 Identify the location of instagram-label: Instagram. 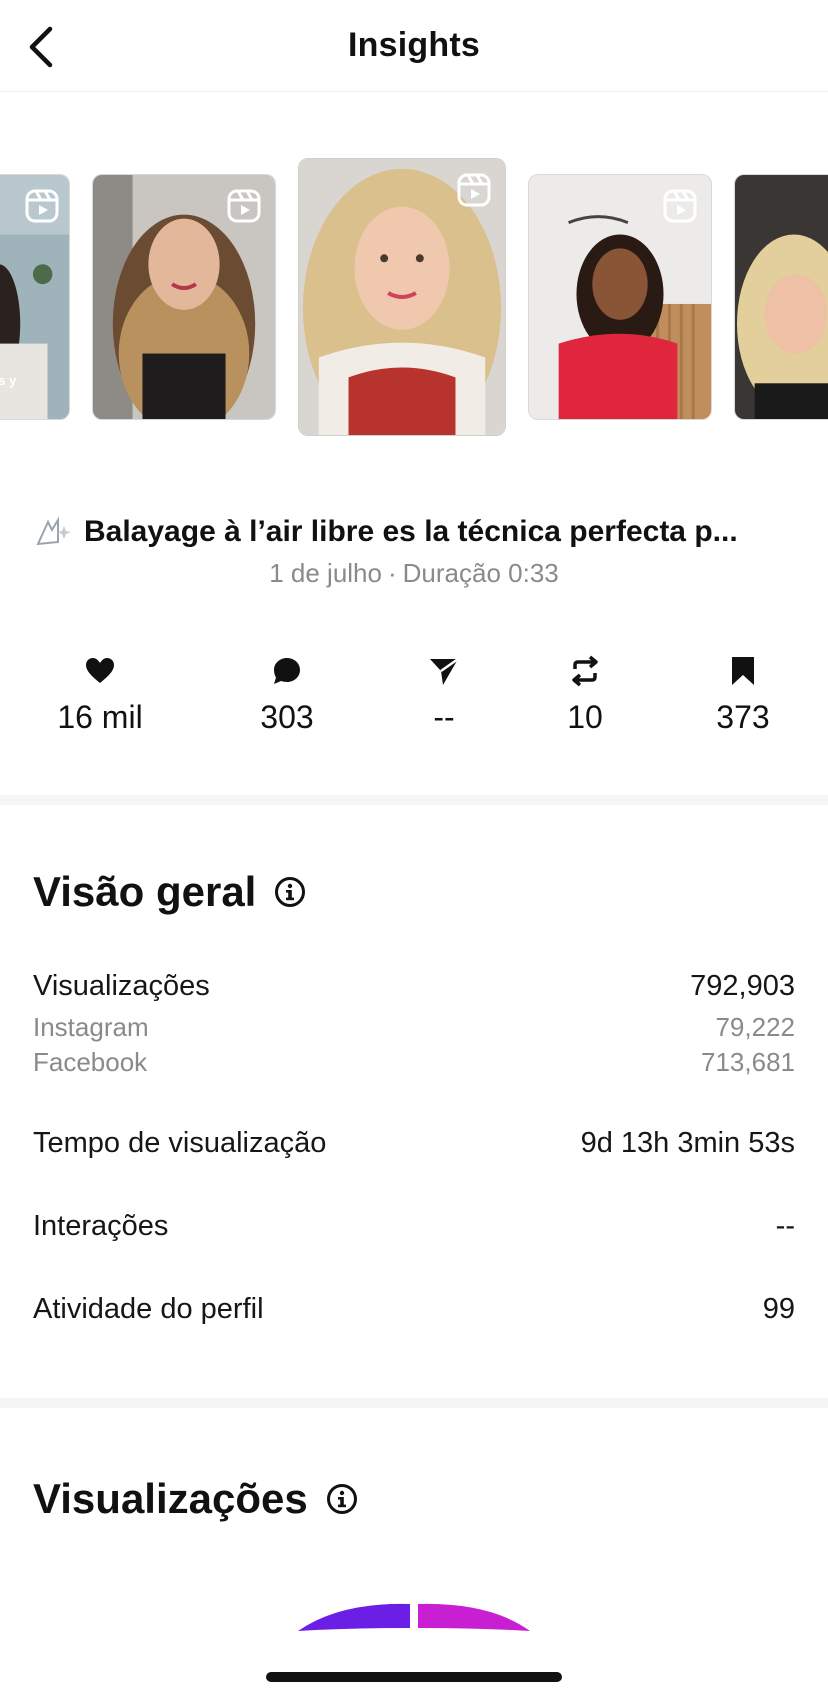
(91, 1027).